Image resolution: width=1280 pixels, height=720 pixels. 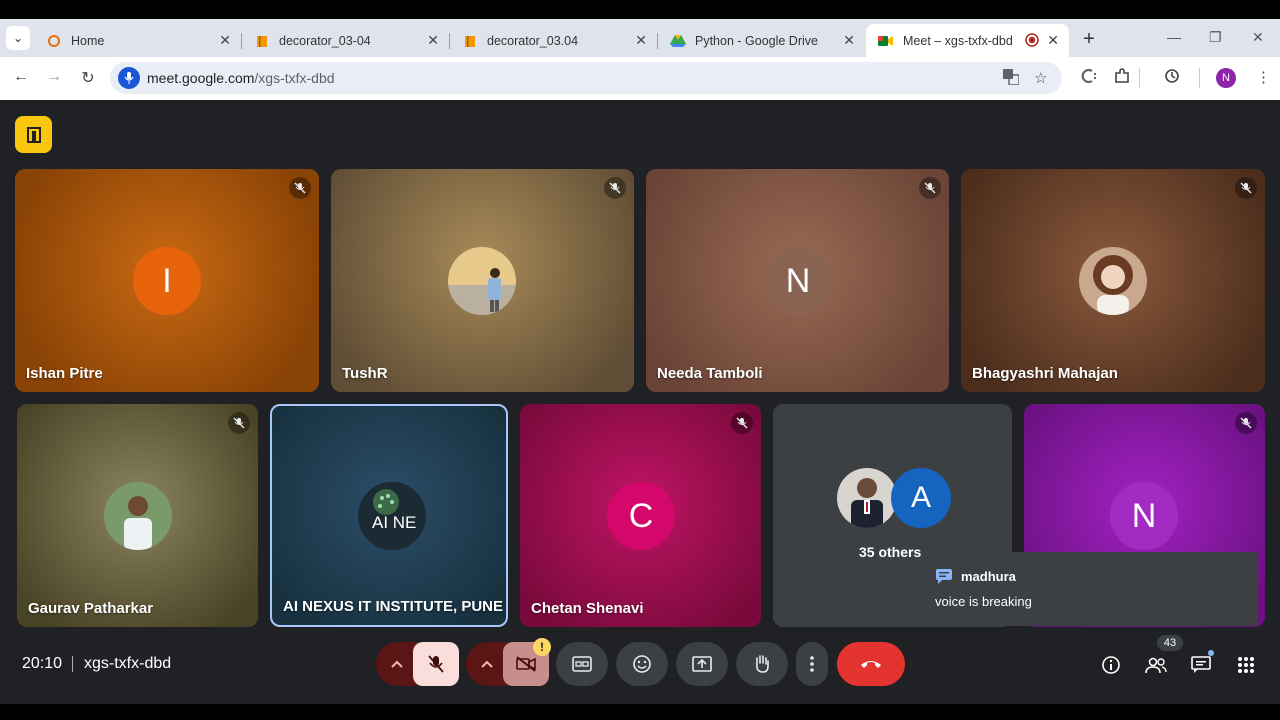 I want to click on chat-message: voice is breaking, so click(x=983, y=601).